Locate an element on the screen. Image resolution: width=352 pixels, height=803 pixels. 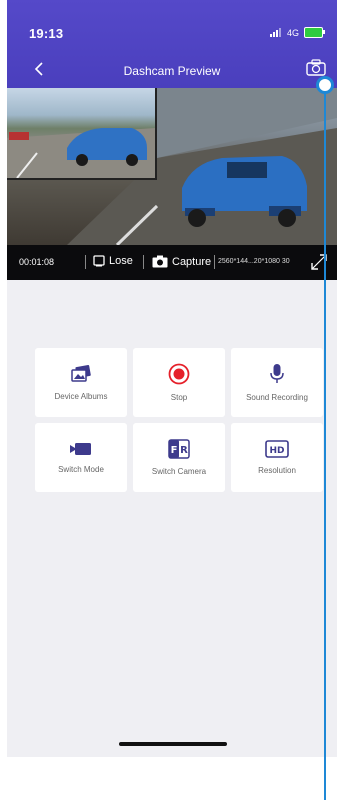
recording-timer: 00:01:08 is located at coordinates (37, 262).